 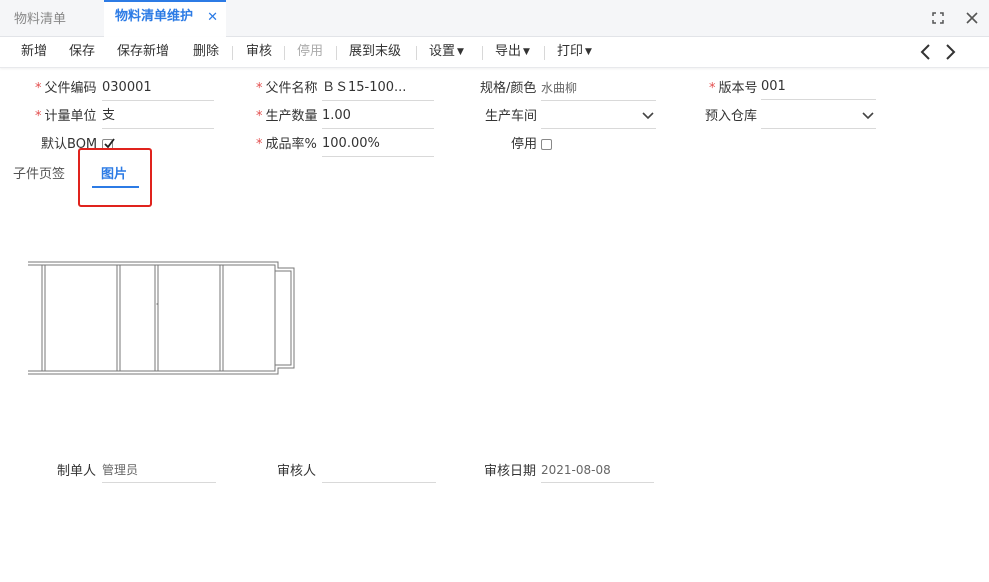 I want to click on save-button: 保存, so click(x=82, y=52).